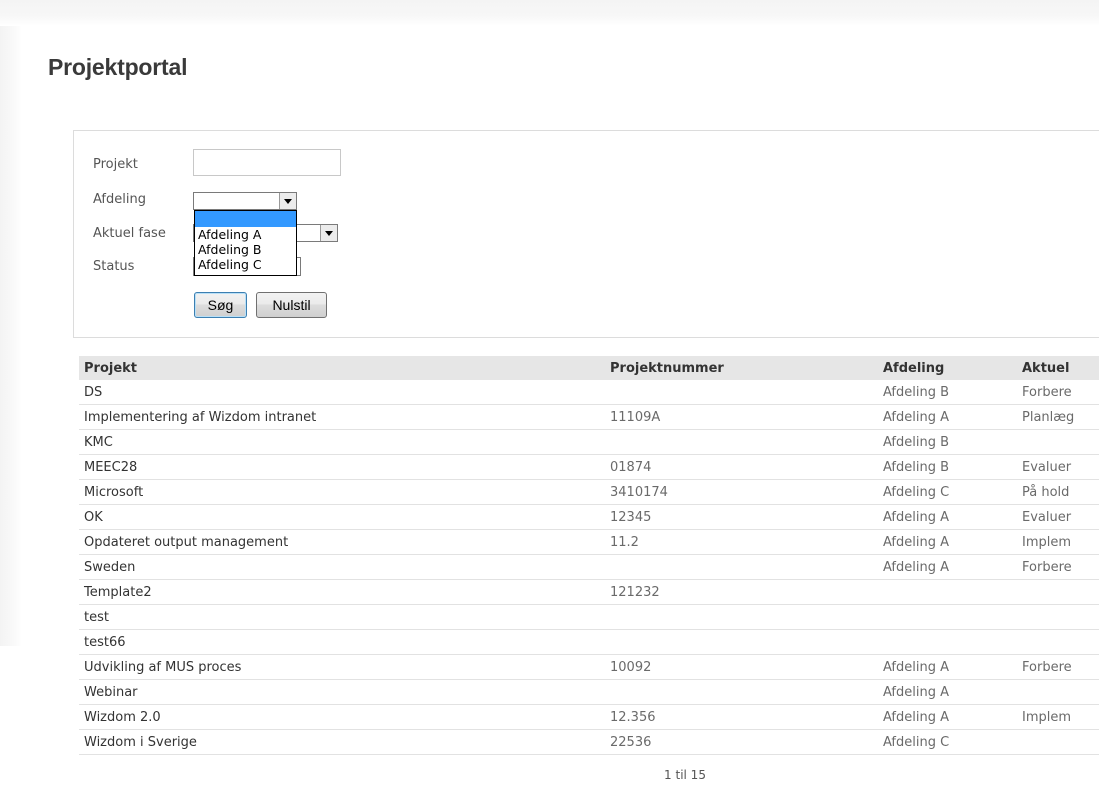 The width and height of the screenshot is (1099, 785). I want to click on phase-dropdown-button, so click(328, 233).